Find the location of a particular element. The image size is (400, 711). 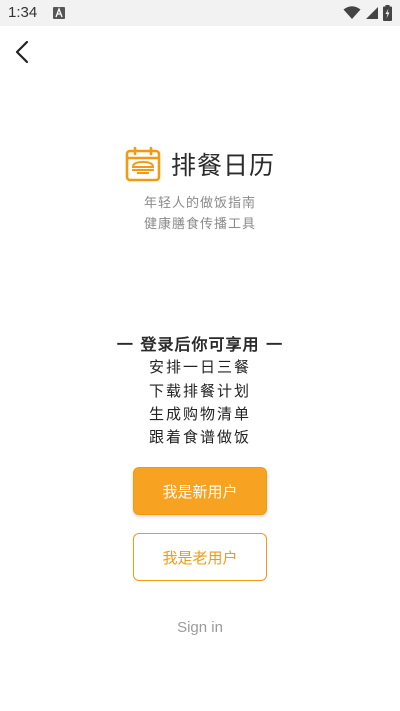

benefit-item: 下载排餐计划 is located at coordinates (199, 391).